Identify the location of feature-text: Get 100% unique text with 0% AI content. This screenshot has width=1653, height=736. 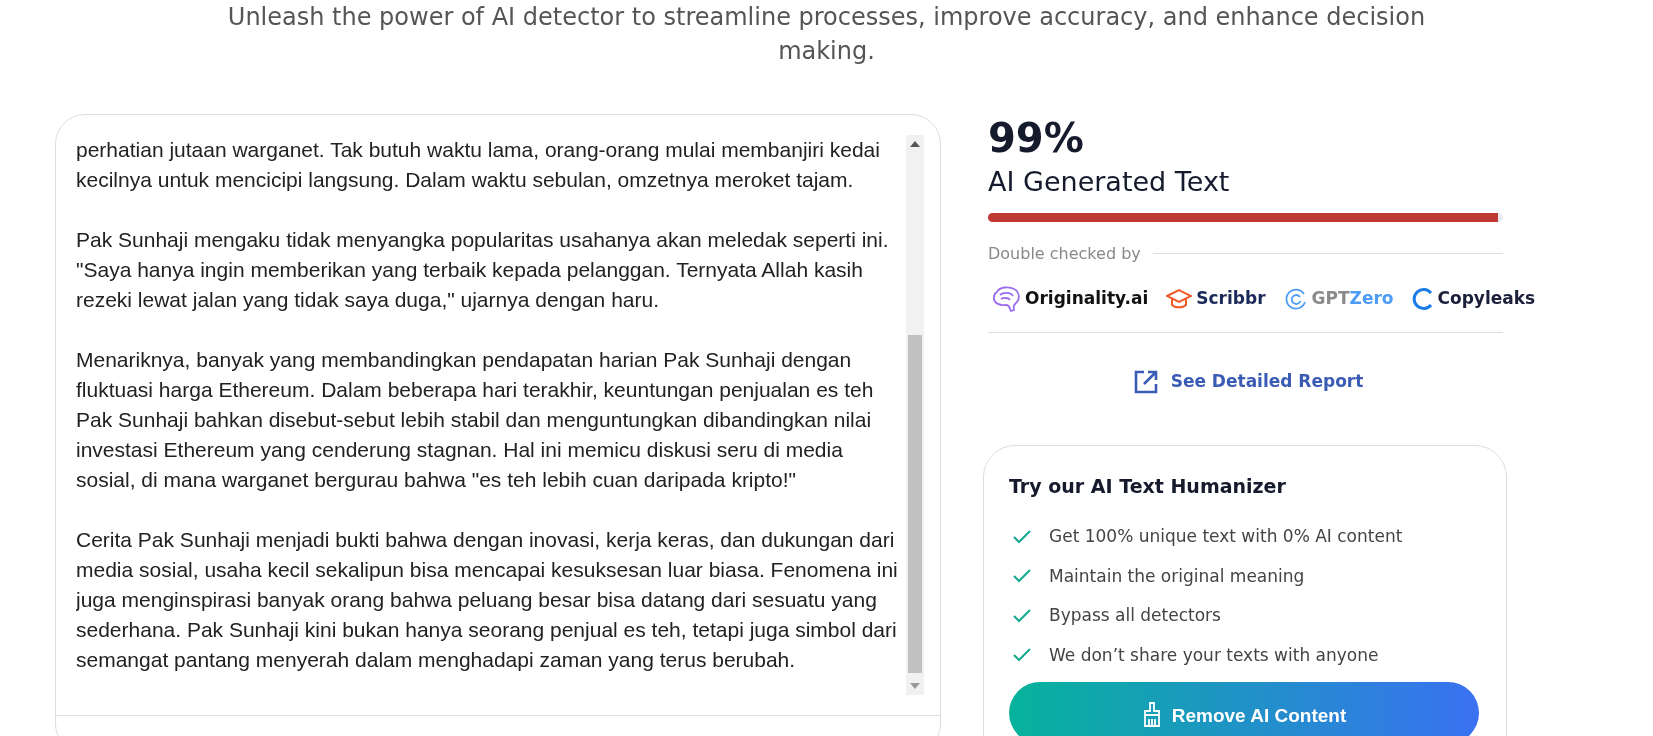
(1226, 536).